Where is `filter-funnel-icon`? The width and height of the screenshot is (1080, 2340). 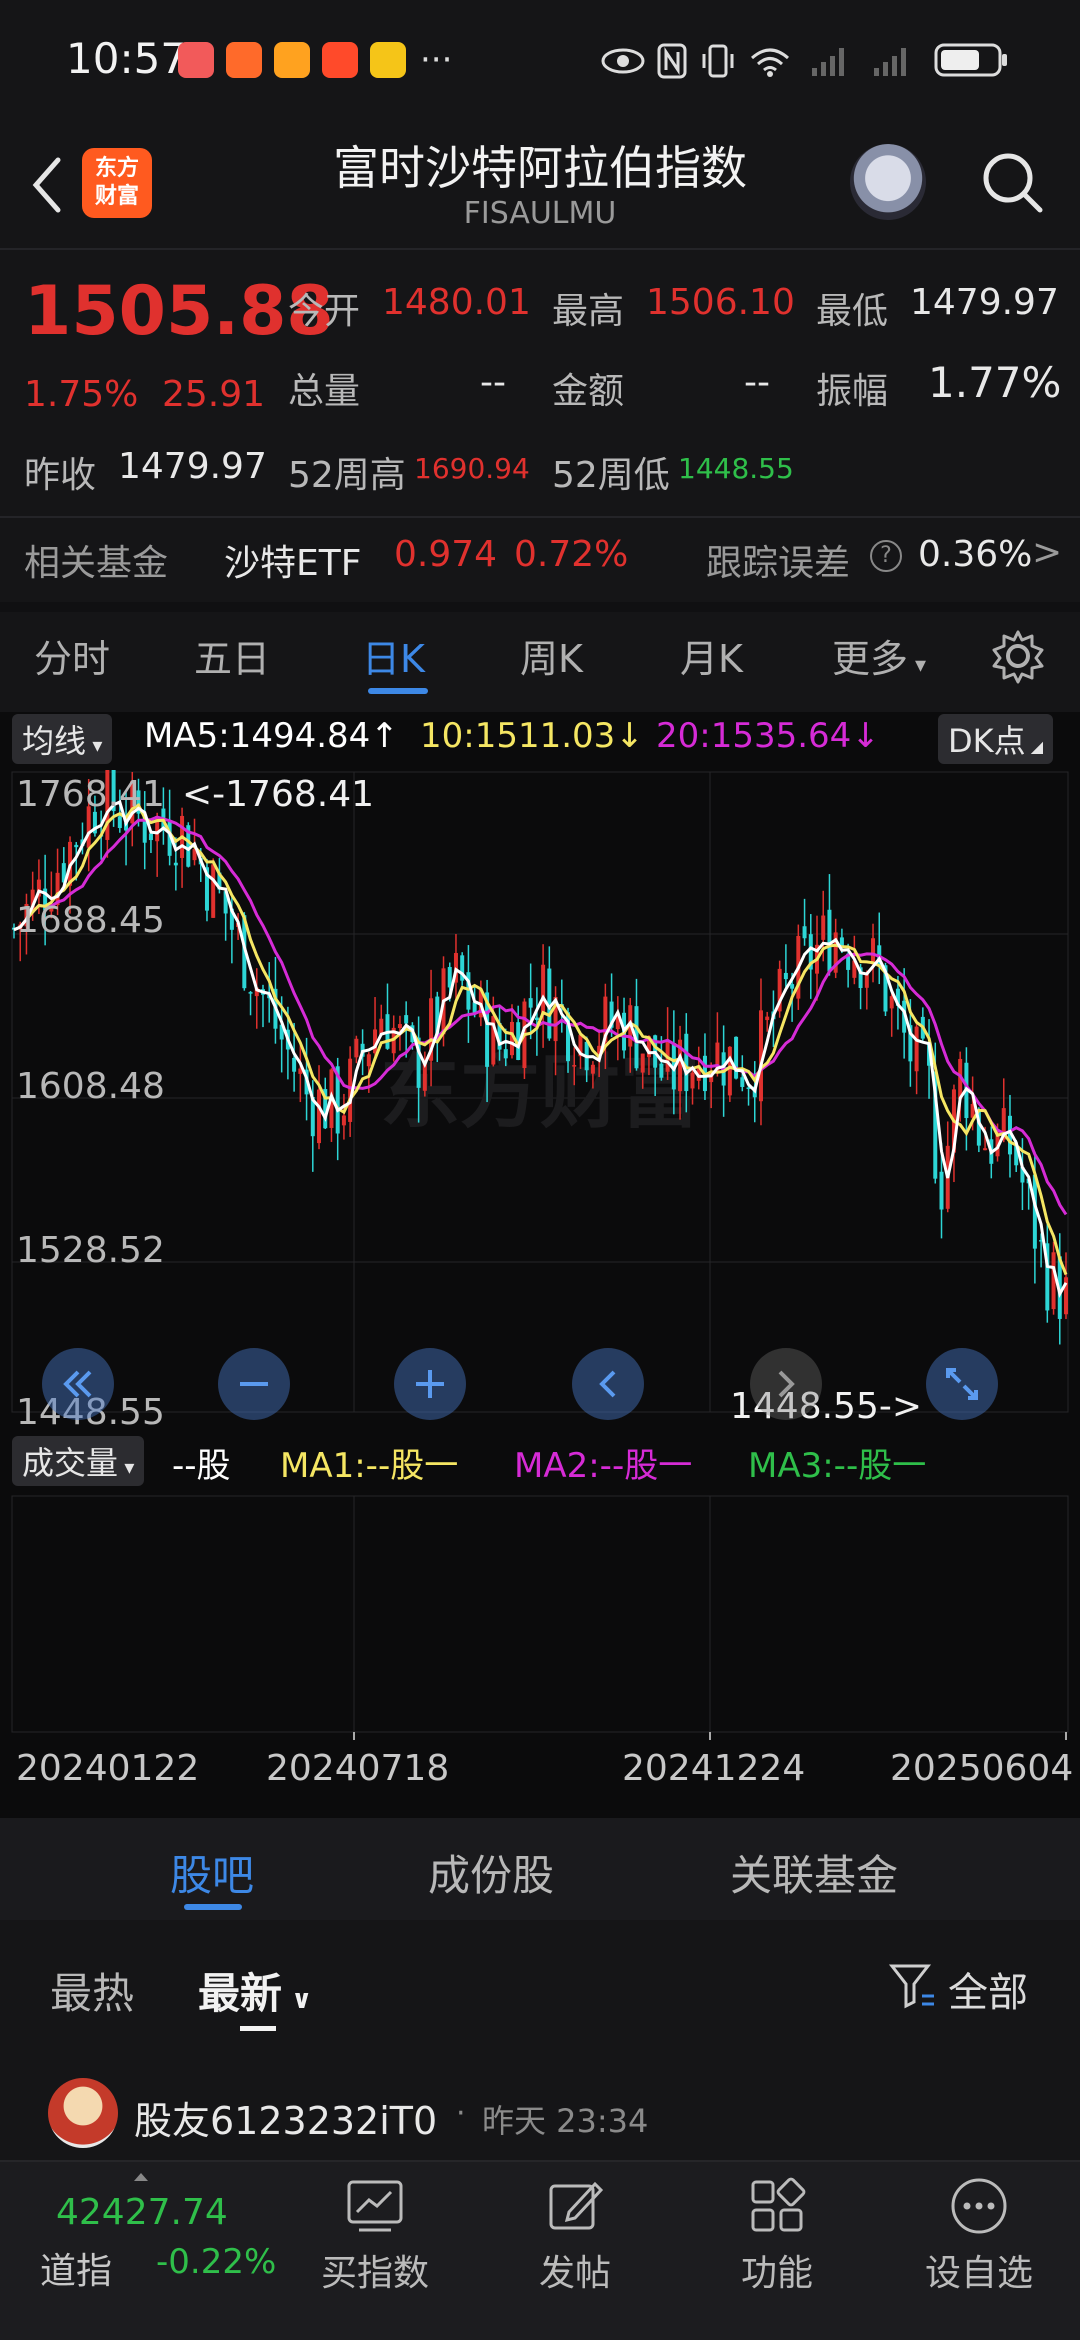 filter-funnel-icon is located at coordinates (913, 1985).